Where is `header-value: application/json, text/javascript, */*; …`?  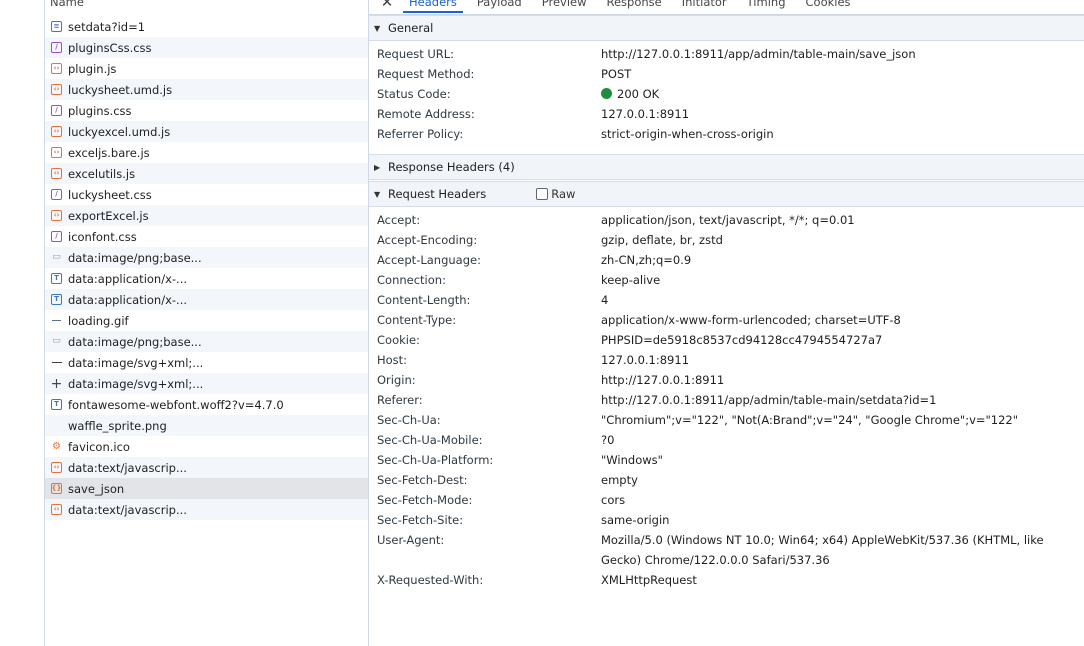 header-value: application/json, text/javascript, */*; … is located at coordinates (728, 220).